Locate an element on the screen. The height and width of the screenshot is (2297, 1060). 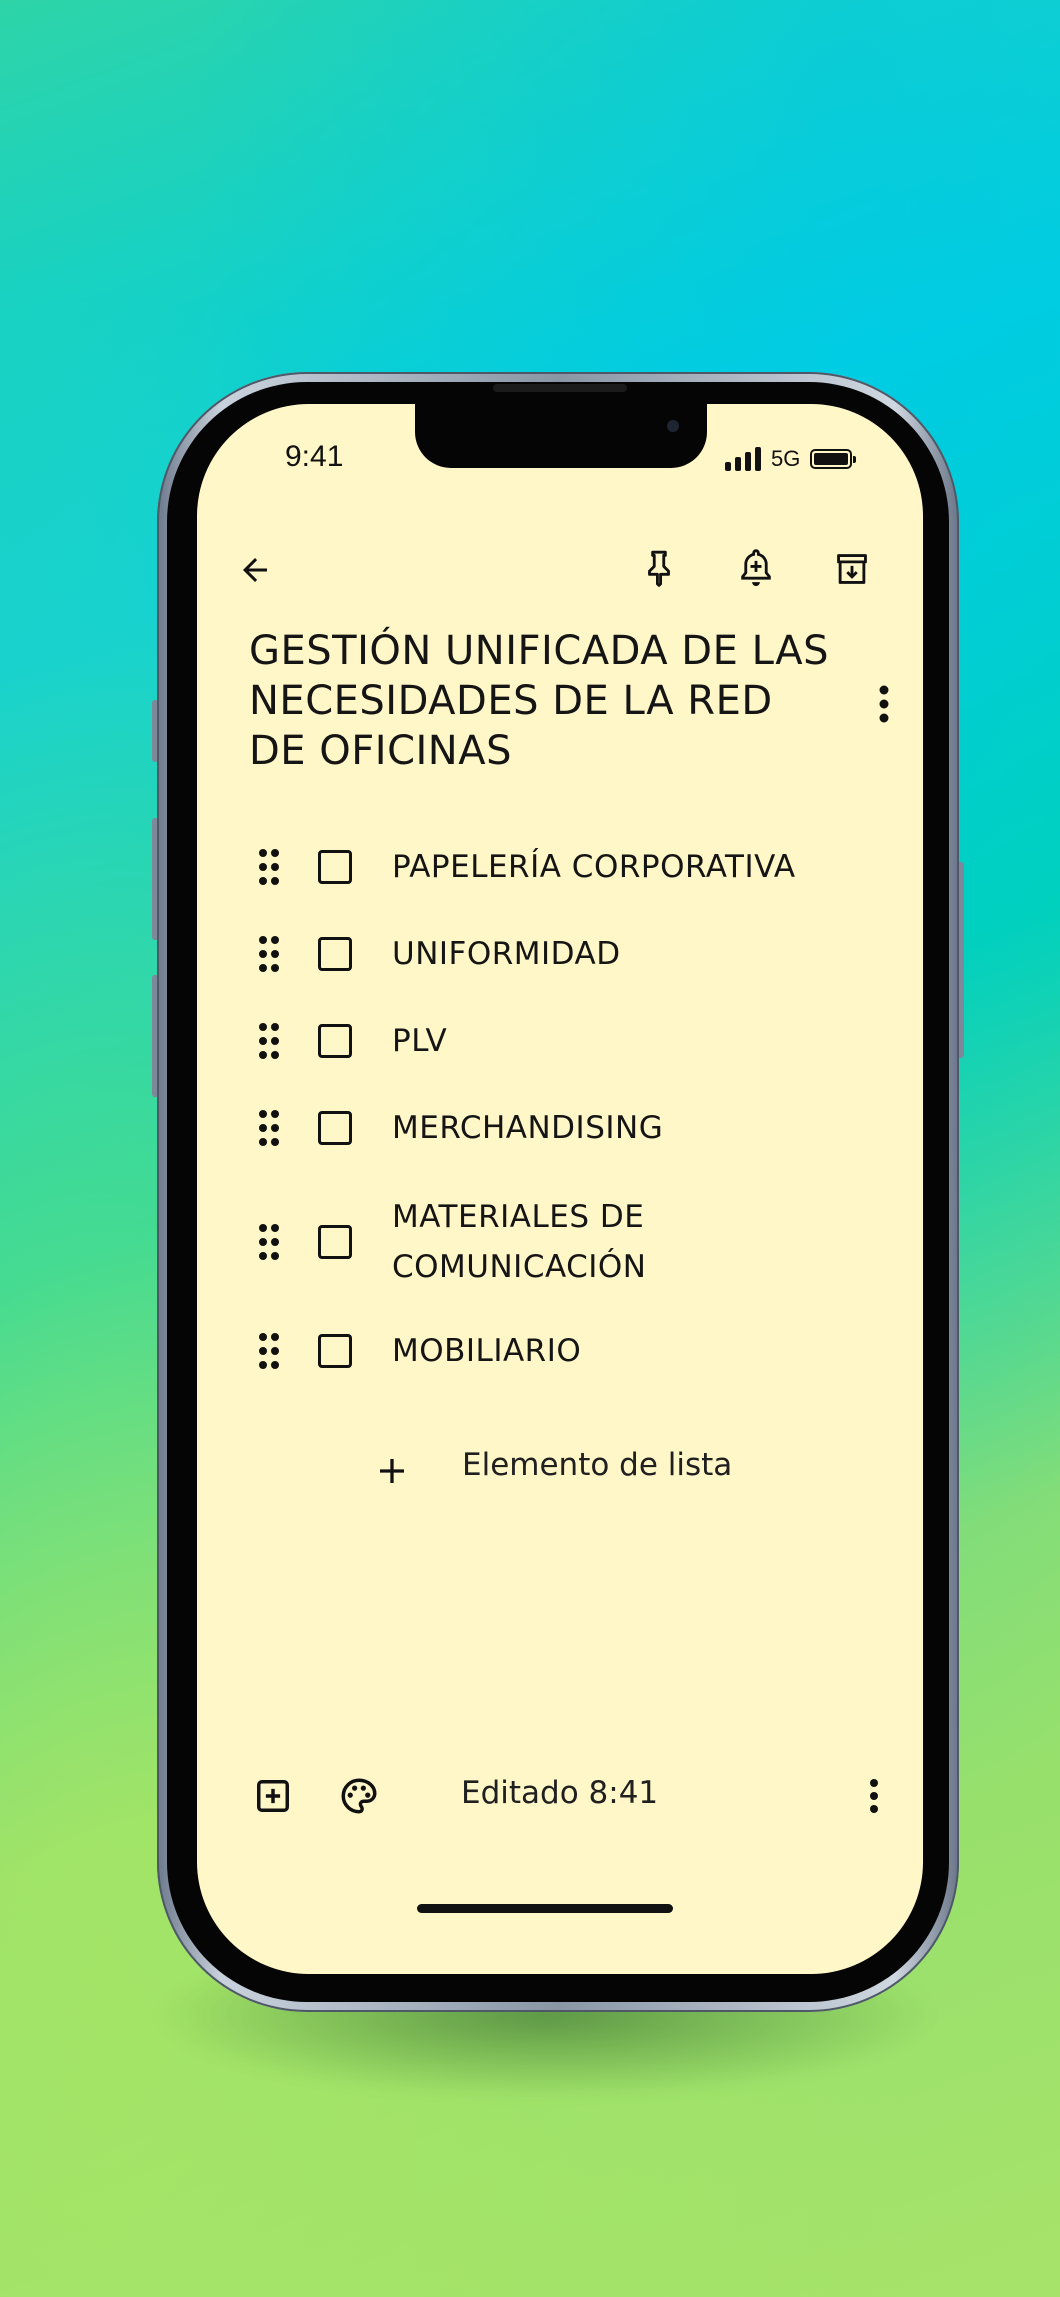
note-menu-button is located at coordinates (884, 704).